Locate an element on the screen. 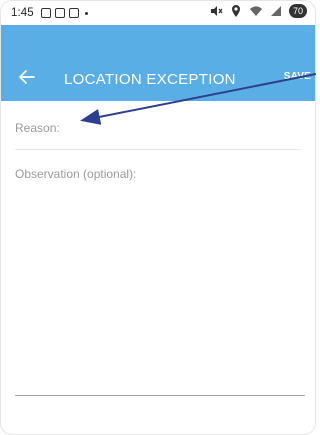 Image resolution: width=320 pixels, height=435 pixels. status-left-icons is located at coordinates (64, 13).